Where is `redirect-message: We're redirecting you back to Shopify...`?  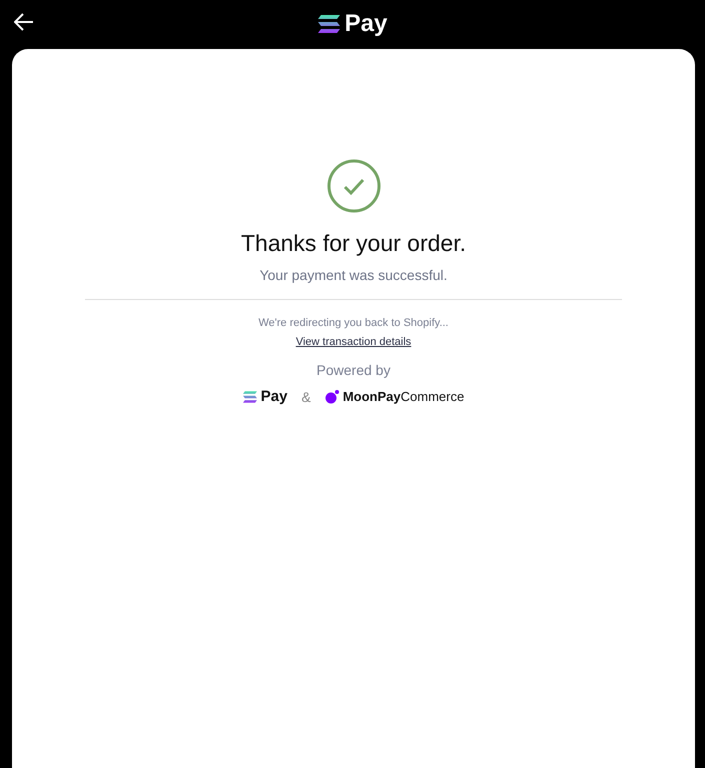 redirect-message: We're redirecting you back to Shopify... is located at coordinates (353, 323).